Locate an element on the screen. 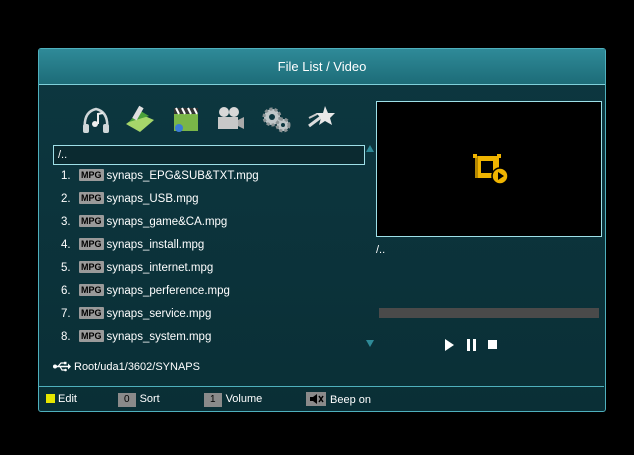  list-item-name: synaps_game&CA.mpg is located at coordinates (167, 222).